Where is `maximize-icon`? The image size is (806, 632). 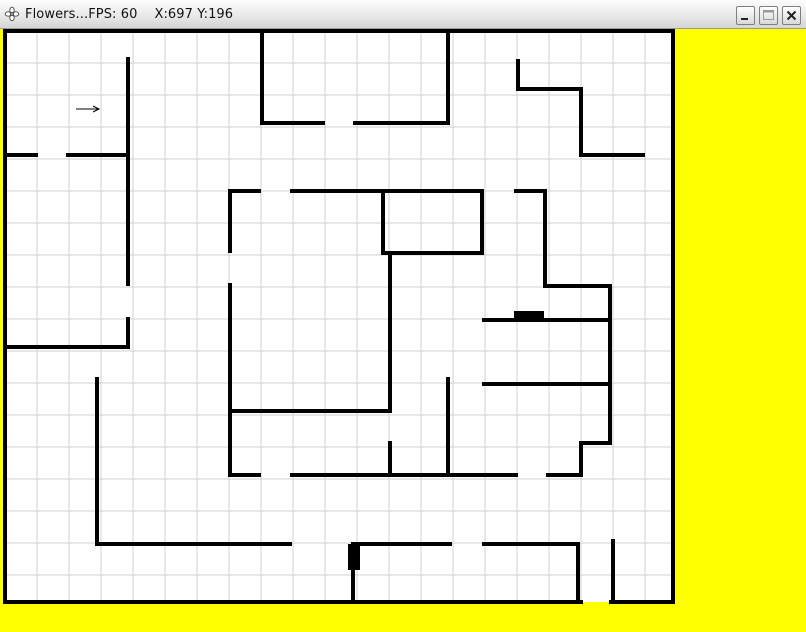
maximize-icon is located at coordinates (768, 15).